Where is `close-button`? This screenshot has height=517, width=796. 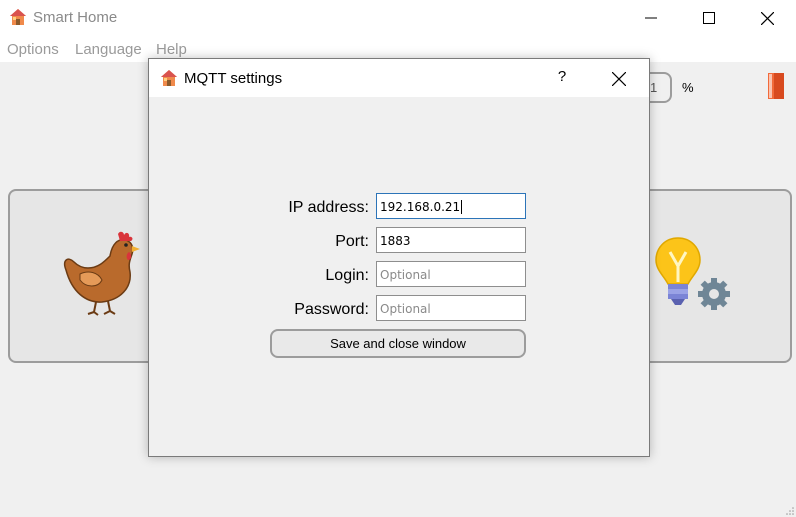 close-button is located at coordinates (767, 18).